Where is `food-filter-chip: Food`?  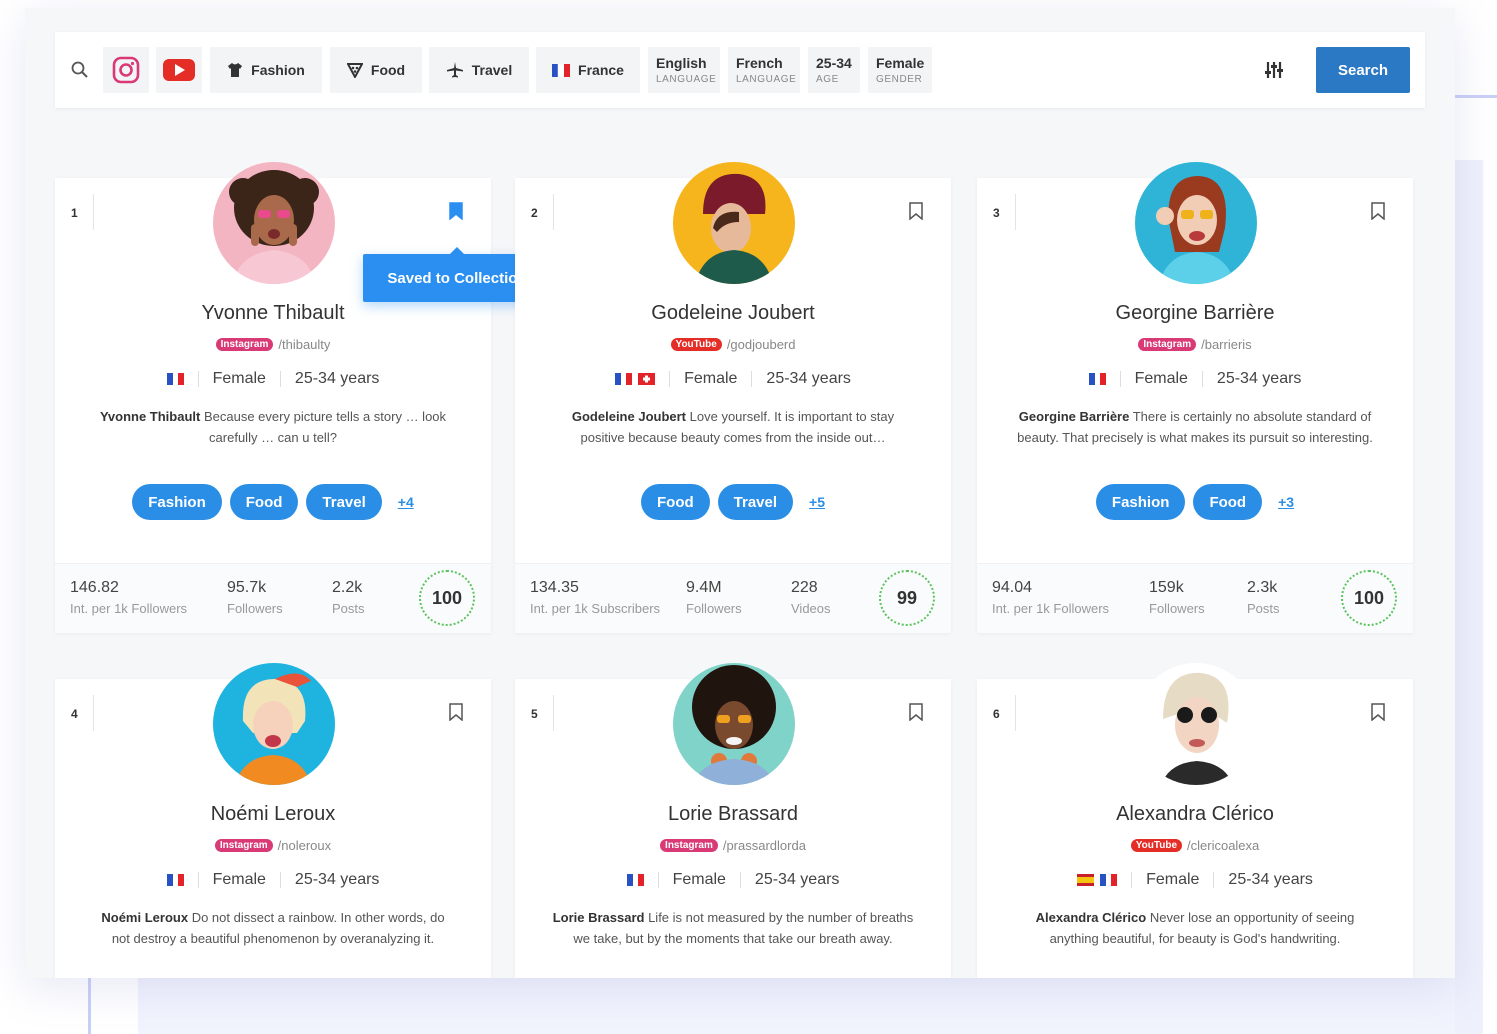 food-filter-chip: Food is located at coordinates (376, 70).